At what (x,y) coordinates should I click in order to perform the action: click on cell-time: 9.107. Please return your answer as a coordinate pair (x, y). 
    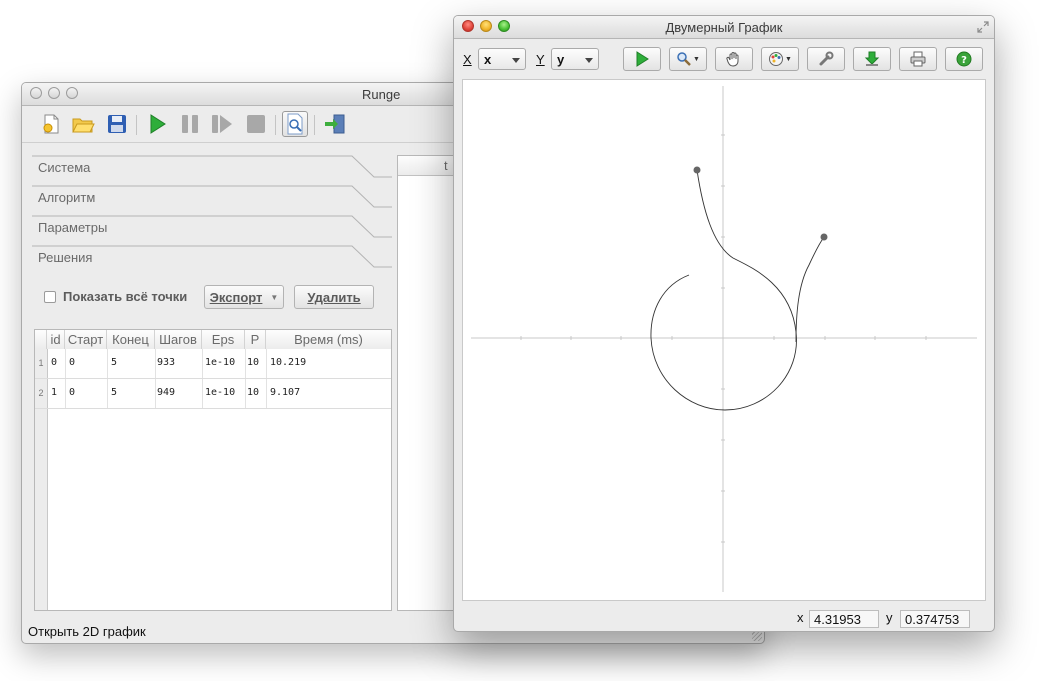
    Looking at the image, I should click on (285, 392).